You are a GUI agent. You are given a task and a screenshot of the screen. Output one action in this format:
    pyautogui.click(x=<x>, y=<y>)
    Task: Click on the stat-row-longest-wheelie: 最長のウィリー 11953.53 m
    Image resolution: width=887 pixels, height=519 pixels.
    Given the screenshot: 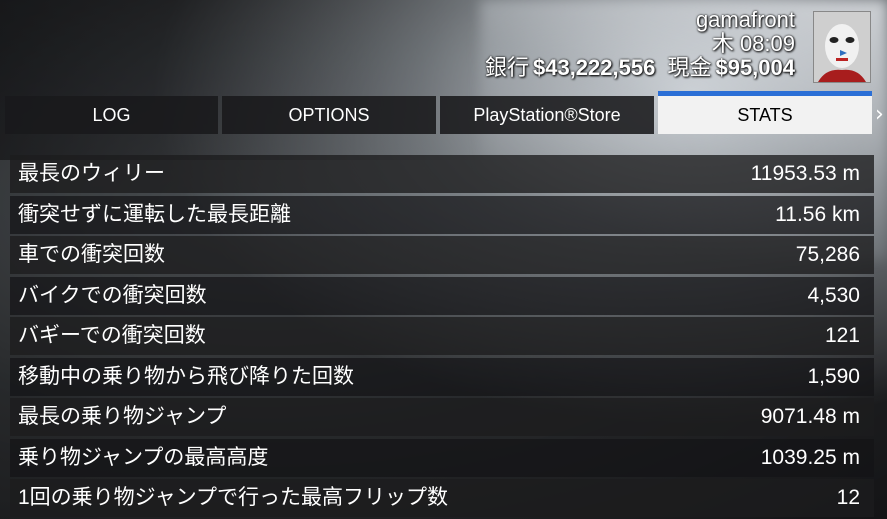 What is the action you would take?
    pyautogui.click(x=442, y=174)
    